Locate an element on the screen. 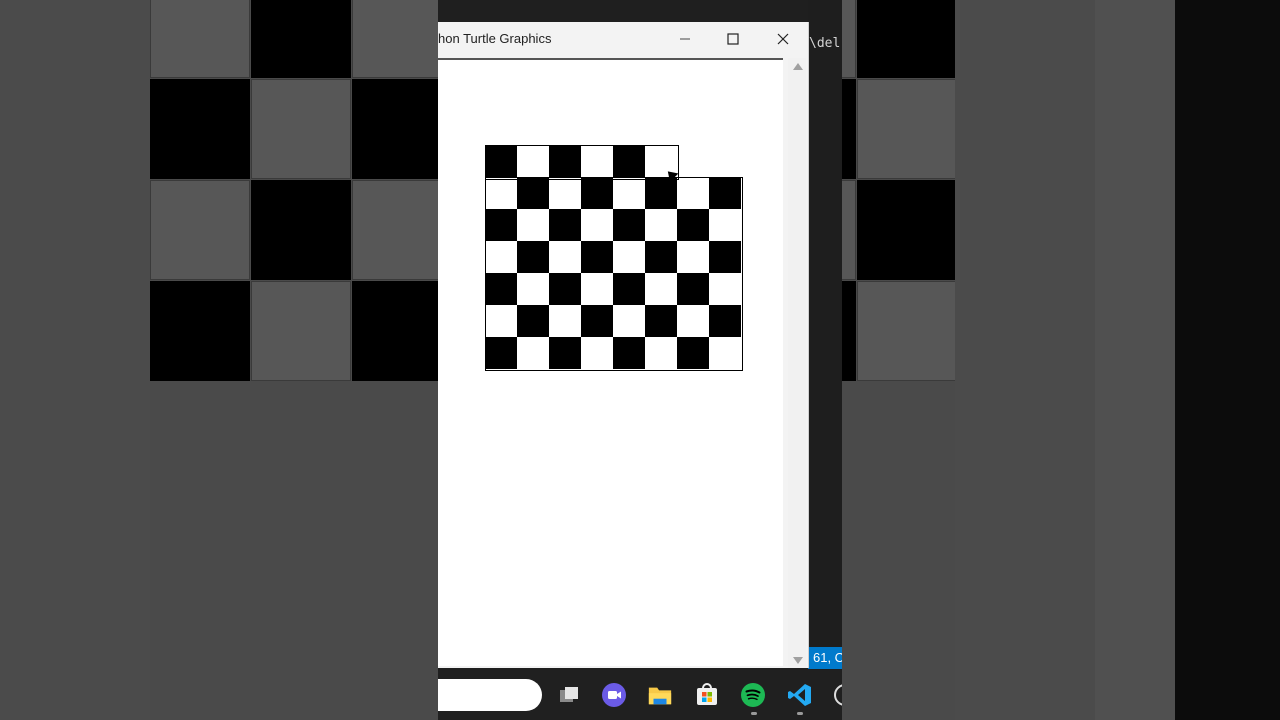 This screenshot has width=1280, height=720. minimize-icon is located at coordinates (685, 39).